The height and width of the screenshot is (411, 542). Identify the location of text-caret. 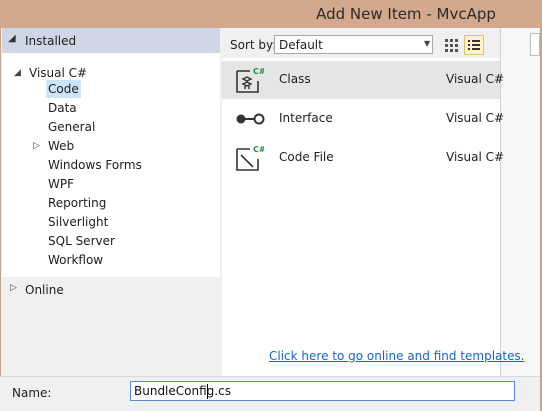
(207, 391).